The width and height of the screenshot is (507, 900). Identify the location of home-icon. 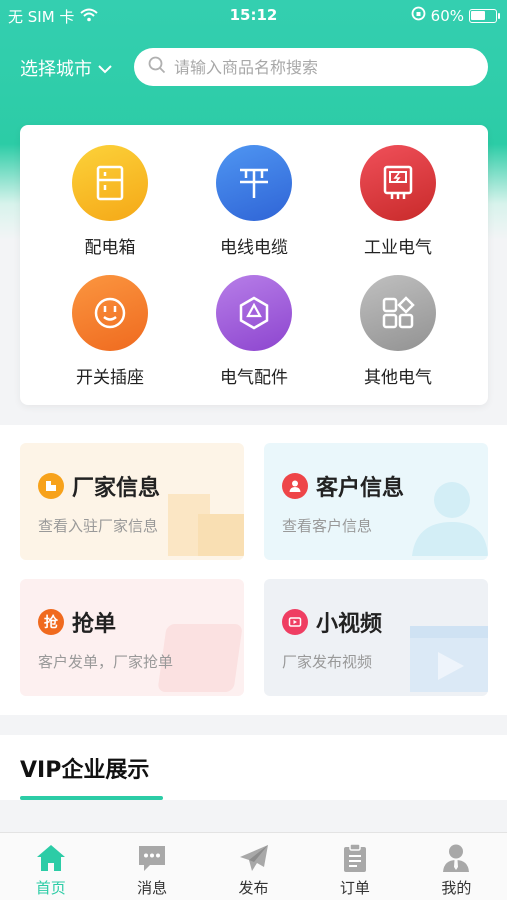
(50, 858).